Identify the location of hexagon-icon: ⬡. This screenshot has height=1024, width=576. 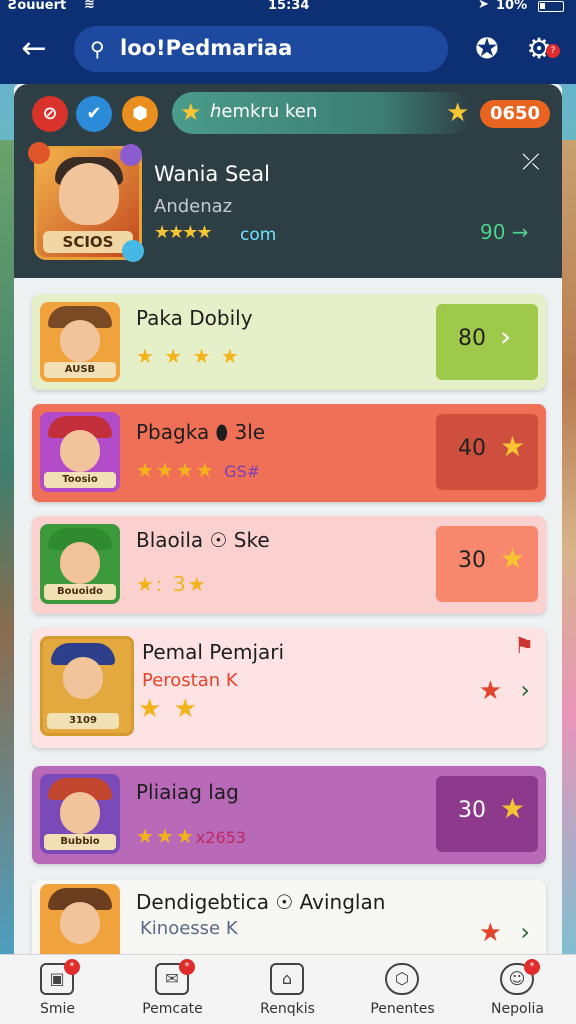
(402, 979).